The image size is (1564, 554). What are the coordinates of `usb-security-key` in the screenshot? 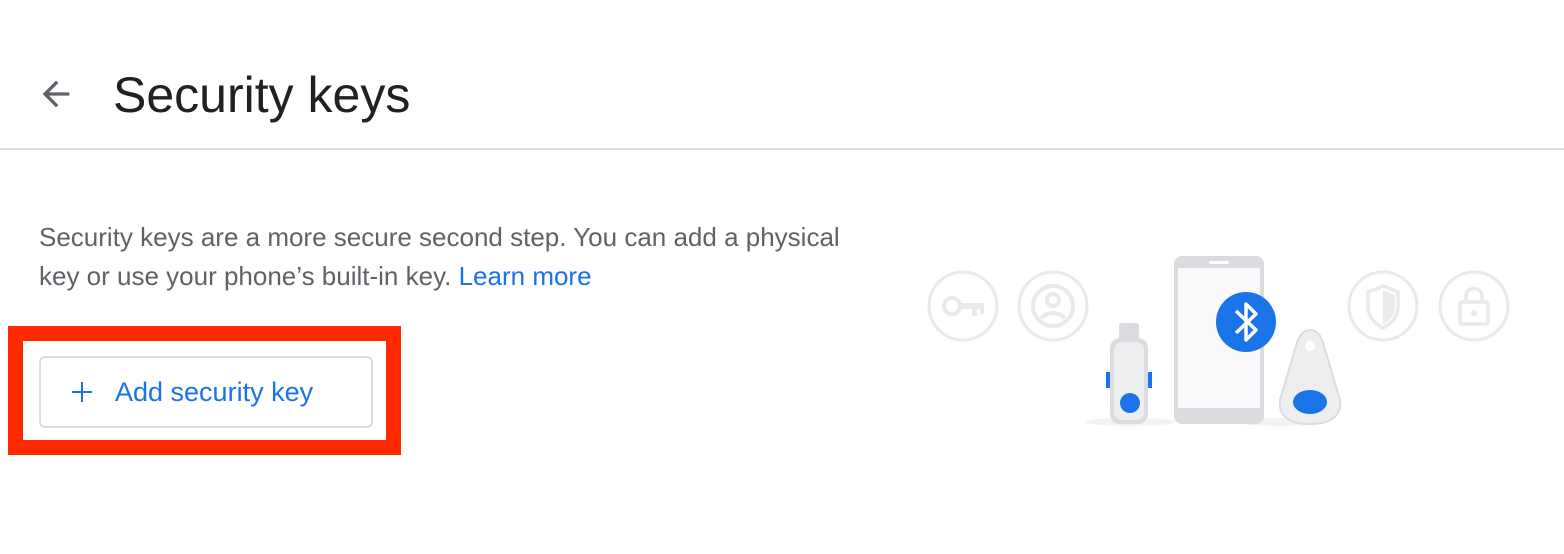 It's located at (1129, 373).